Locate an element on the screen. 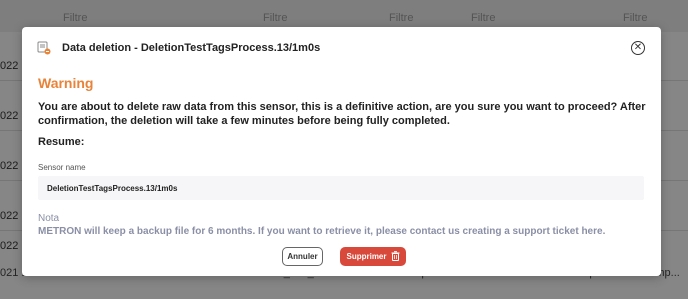 The height and width of the screenshot is (299, 688). trash-icon is located at coordinates (395, 256).